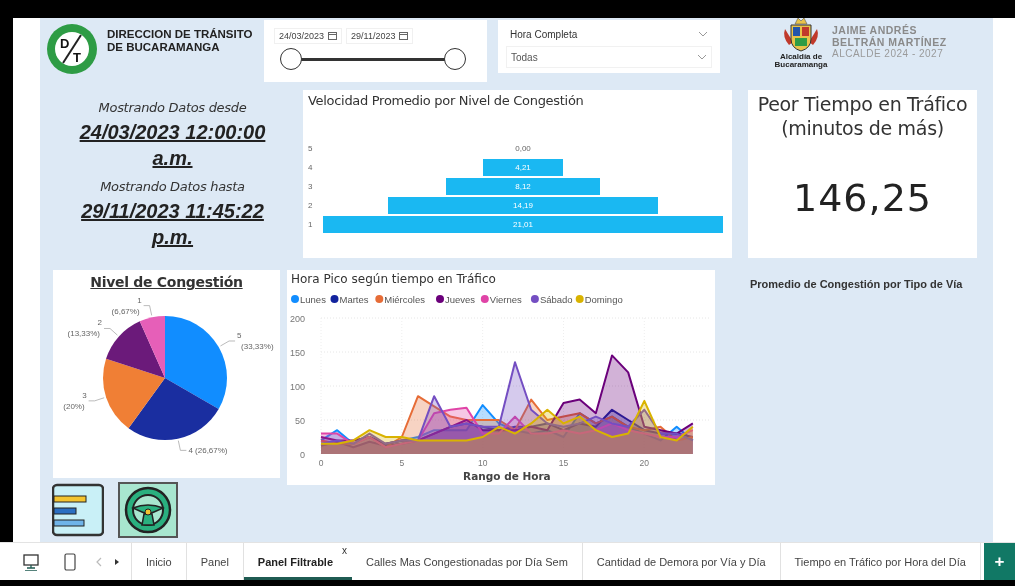 The image size is (1015, 586). What do you see at coordinates (888, 54) in the screenshot?
I see `mayor-role: ALCALDE 2024 - 2027` at bounding box center [888, 54].